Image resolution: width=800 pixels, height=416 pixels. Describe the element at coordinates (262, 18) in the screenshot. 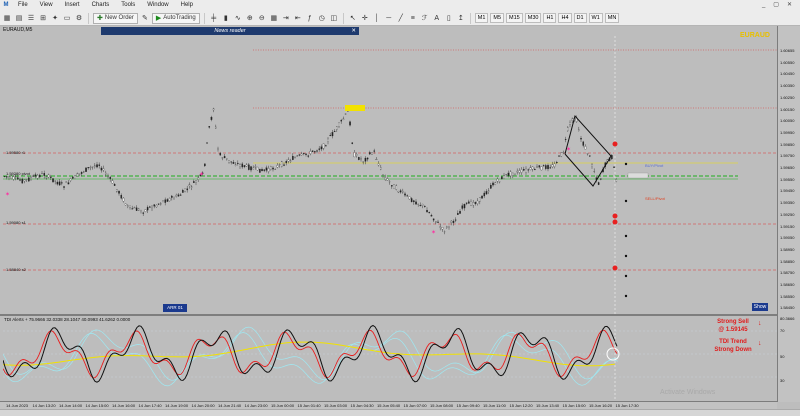

I see `zoom-out-icon: ⊖` at that location.